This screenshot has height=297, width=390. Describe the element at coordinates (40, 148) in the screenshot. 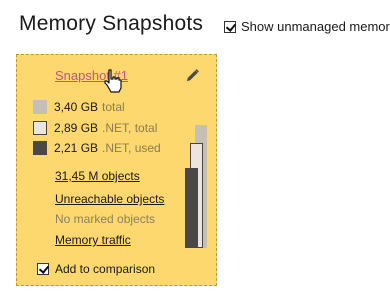

I see `swatch-net-used` at that location.